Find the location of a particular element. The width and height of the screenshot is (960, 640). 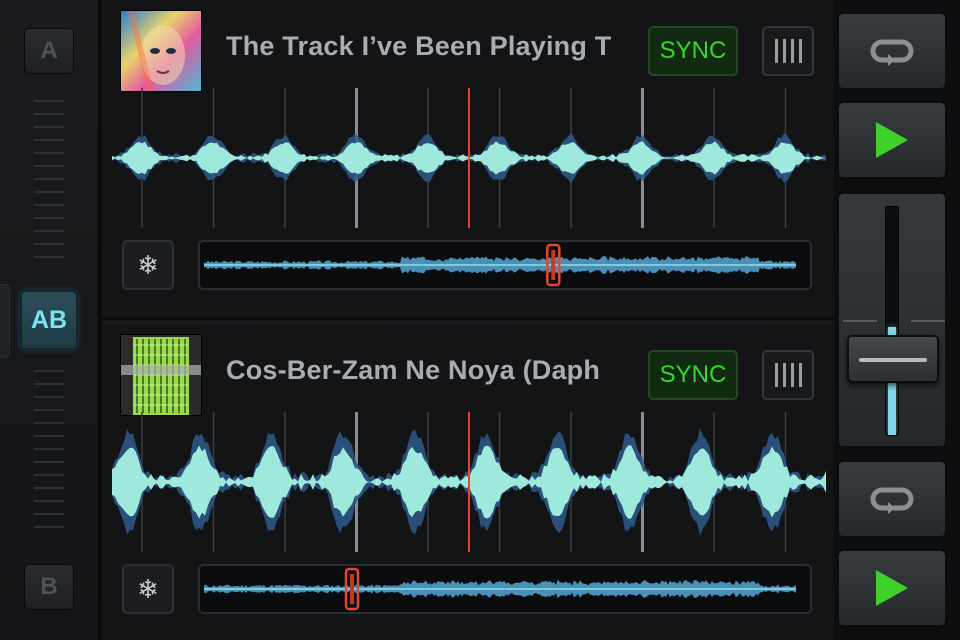

crossfader-ab-button: AB is located at coordinates (49, 320).